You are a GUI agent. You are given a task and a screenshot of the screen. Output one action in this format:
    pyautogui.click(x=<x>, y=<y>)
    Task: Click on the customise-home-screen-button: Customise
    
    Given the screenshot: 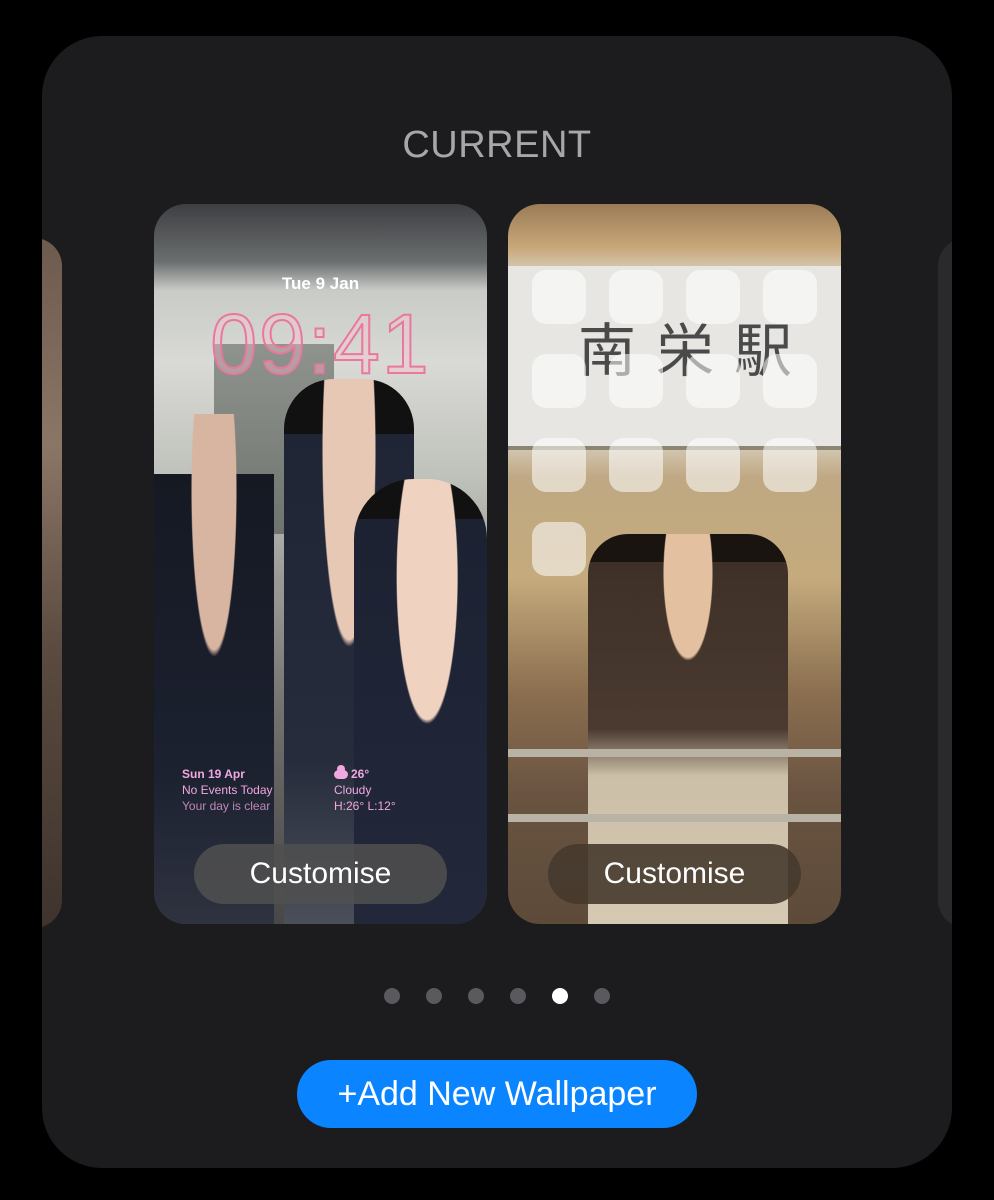 What is the action you would take?
    pyautogui.click(x=674, y=874)
    